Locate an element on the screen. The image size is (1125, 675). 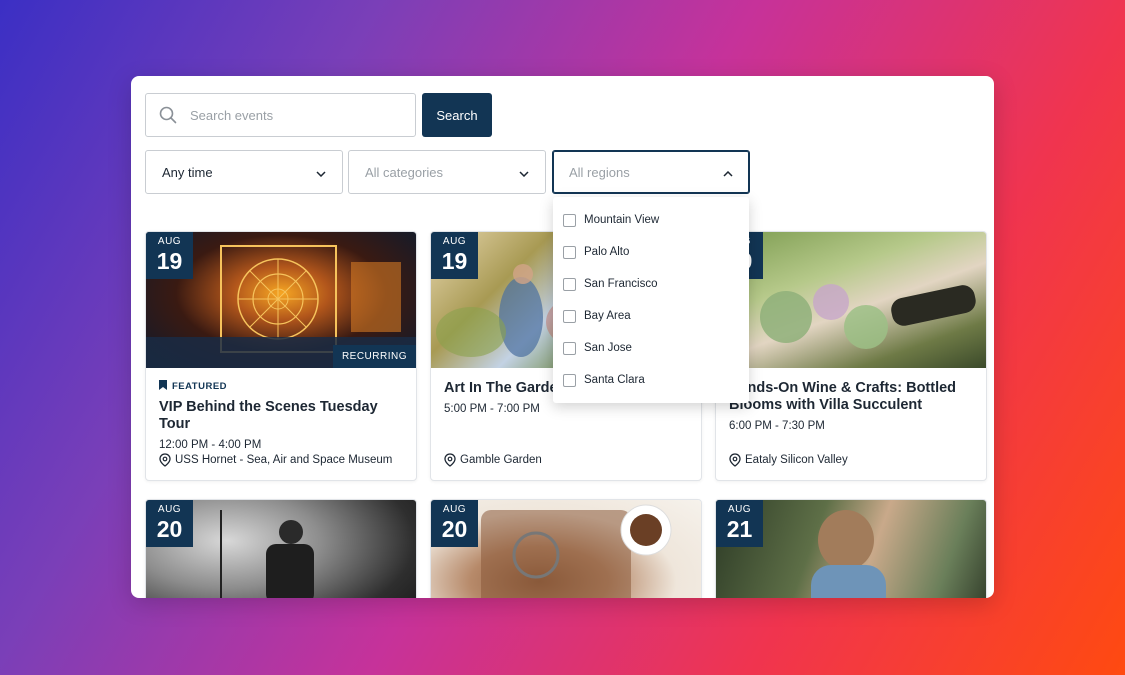
event-location: USS Hornet - Sea, Air and Space Museum is located at coordinates (275, 460).